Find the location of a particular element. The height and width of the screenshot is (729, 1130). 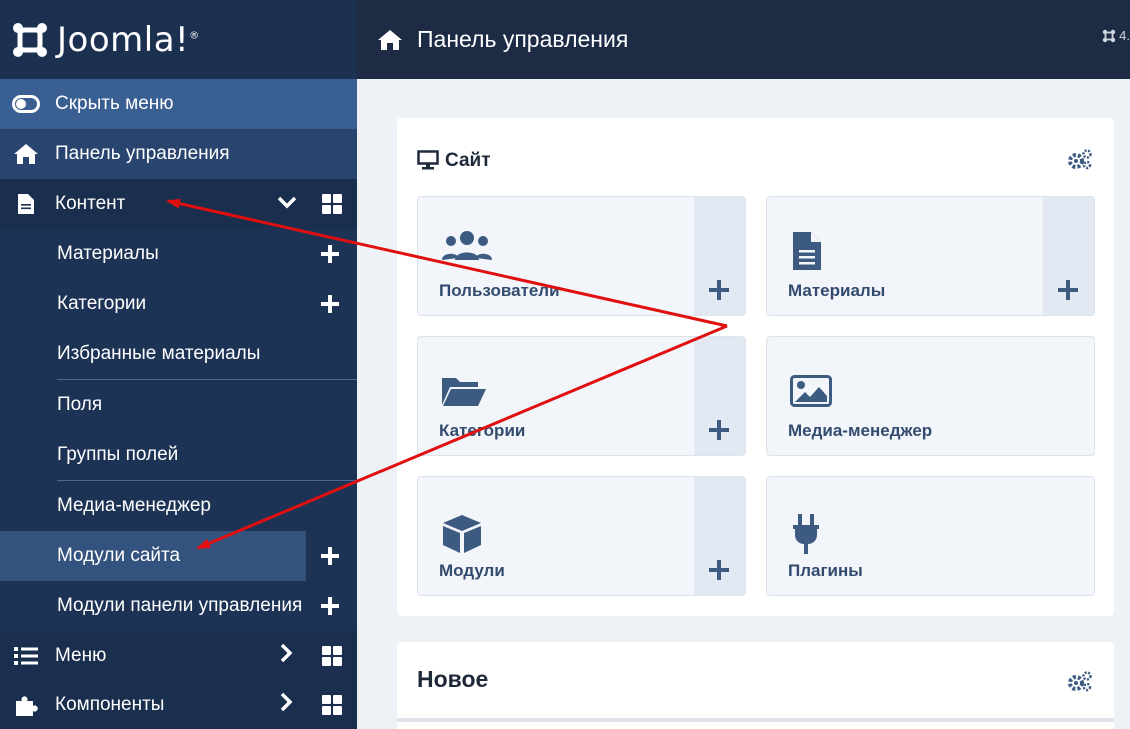

sidebar-item-label: Компоненты is located at coordinates (110, 704).